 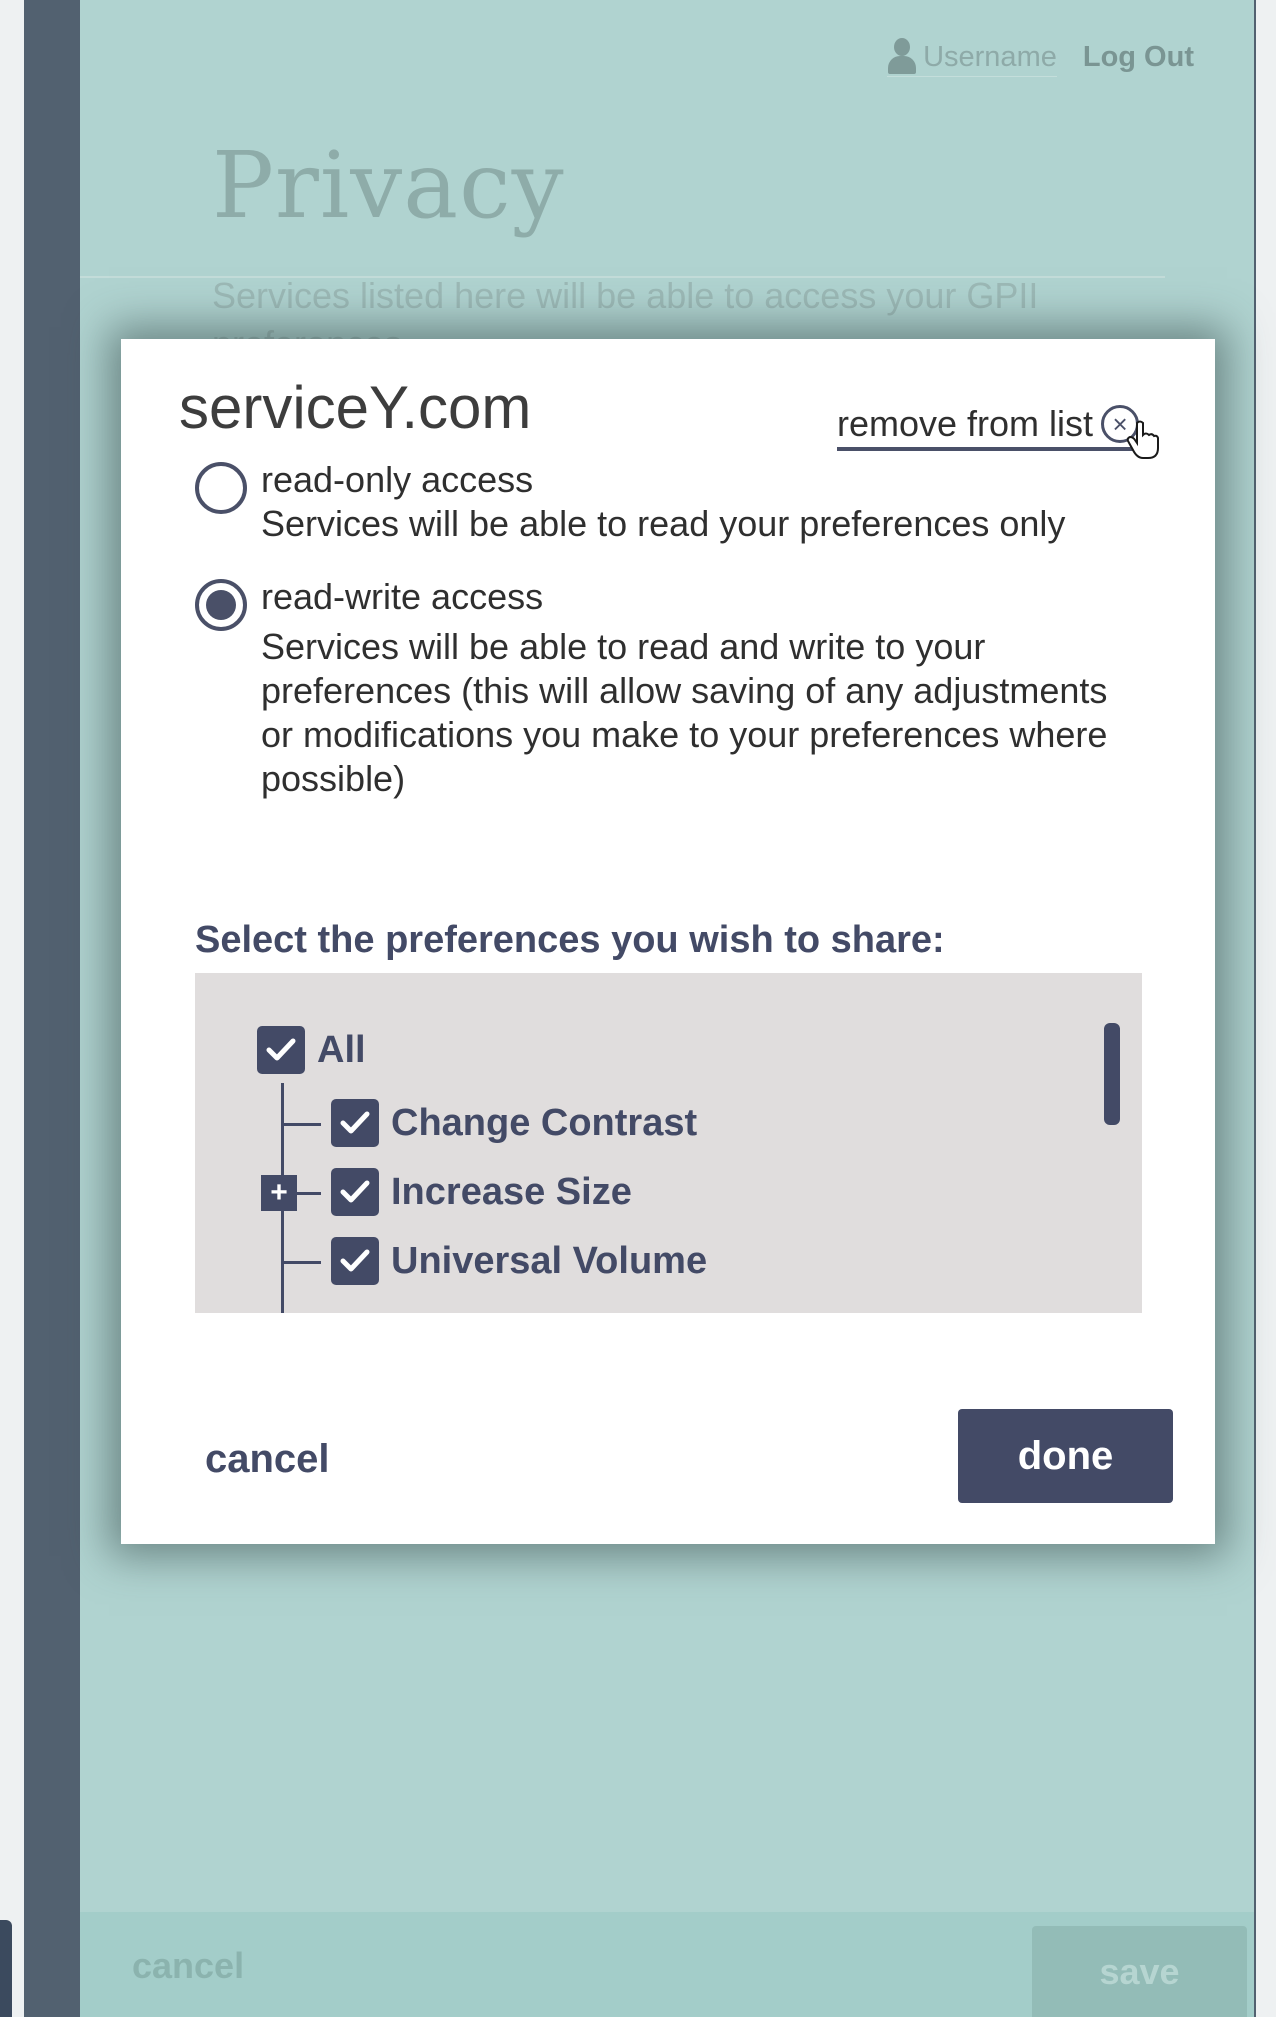 I want to click on tree-item-increase-size: Increase Size, so click(x=481, y=1192).